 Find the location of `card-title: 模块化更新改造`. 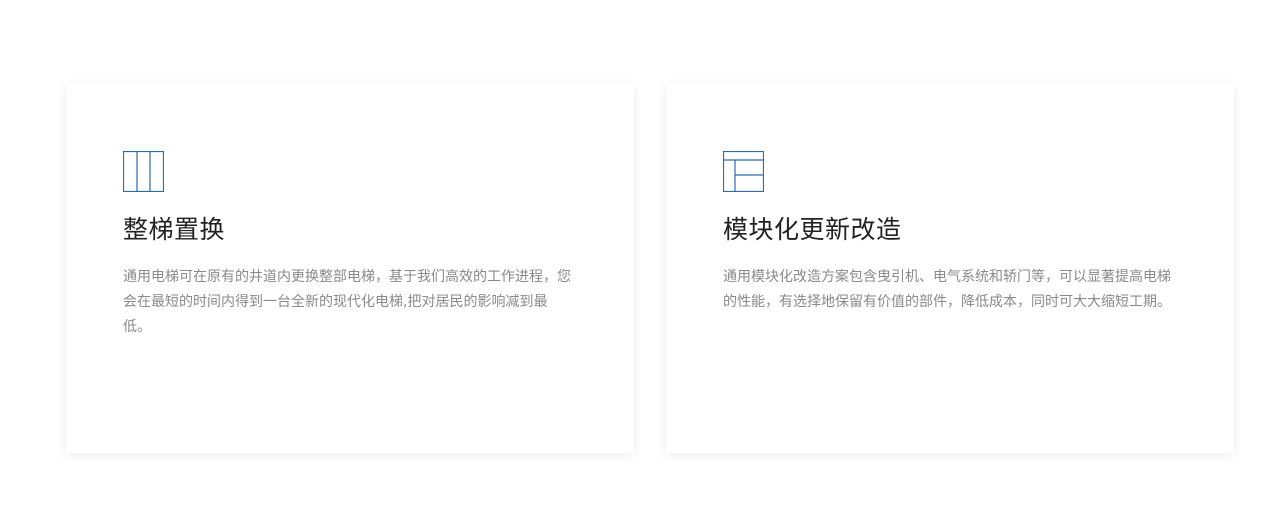

card-title: 模块化更新改造 is located at coordinates (812, 229).